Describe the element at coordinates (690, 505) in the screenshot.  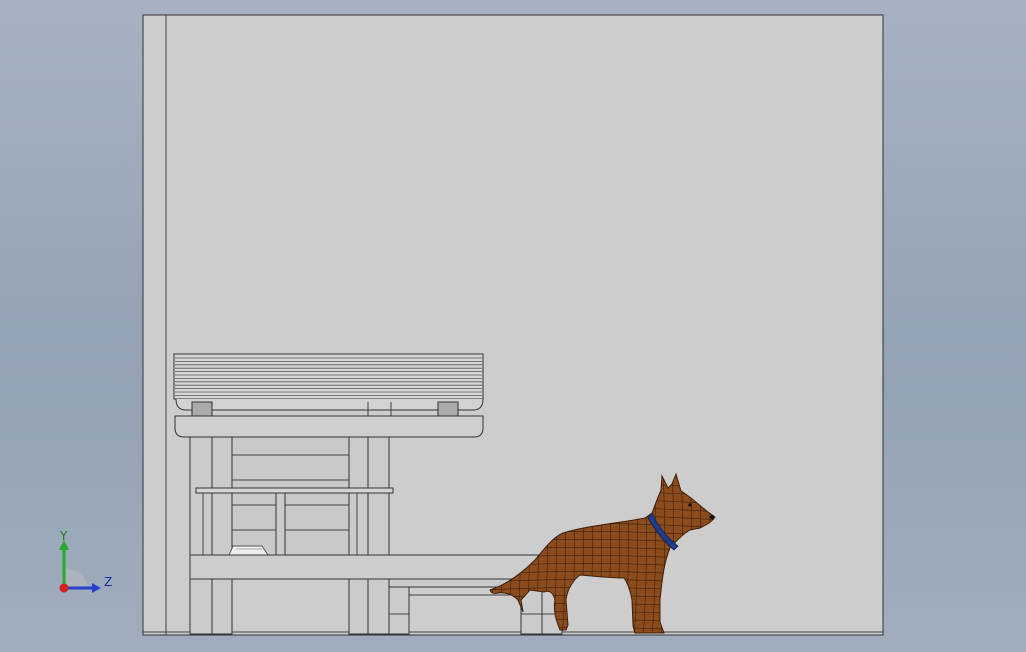
I see `dog-eye` at that location.